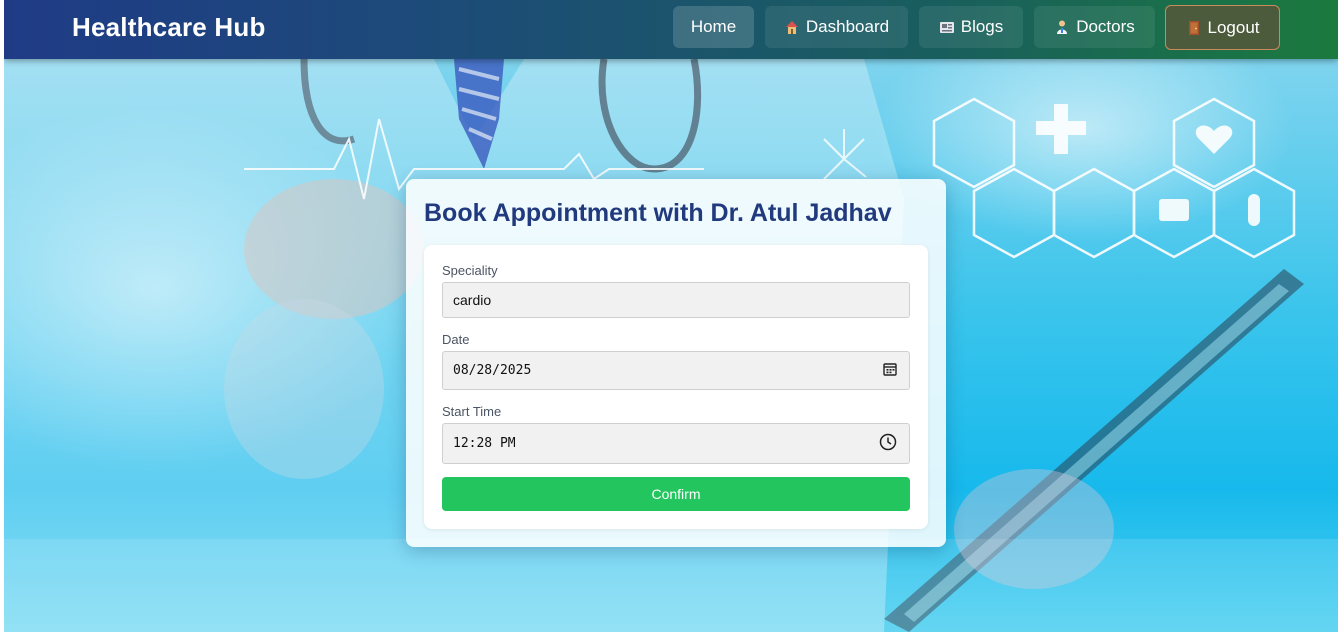  Describe the element at coordinates (1194, 28) in the screenshot. I see `door-icon` at that location.